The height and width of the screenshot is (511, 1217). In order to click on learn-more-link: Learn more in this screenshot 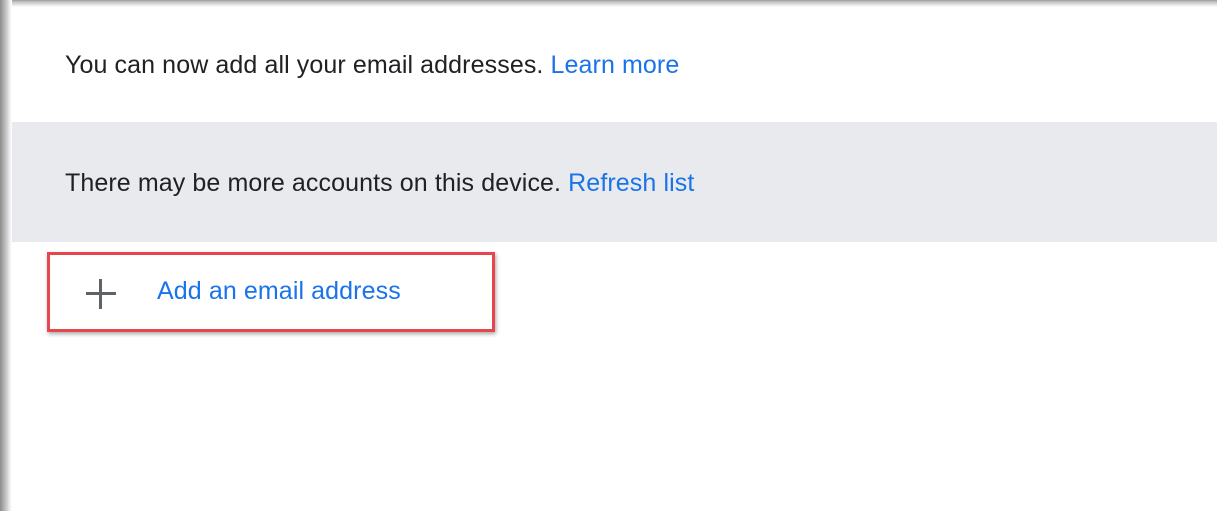, I will do `click(615, 65)`.